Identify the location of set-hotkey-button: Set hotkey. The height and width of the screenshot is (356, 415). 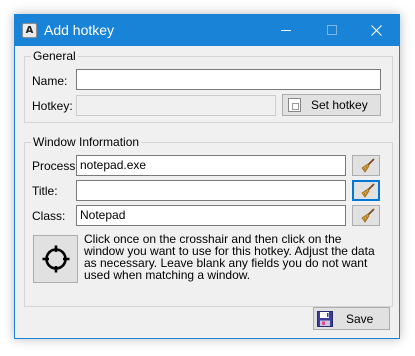
(331, 105).